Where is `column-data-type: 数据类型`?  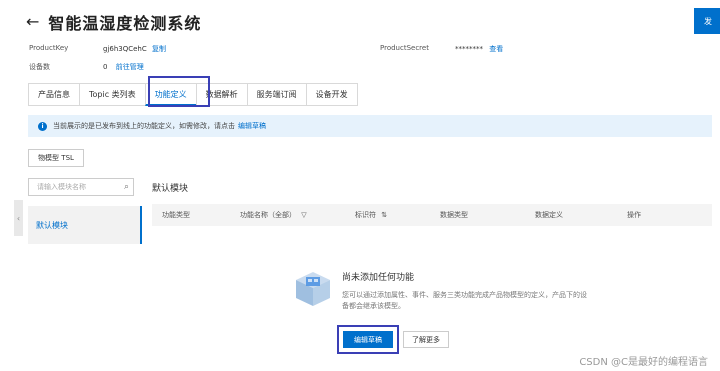
column-data-type: 数据类型 is located at coordinates (454, 215).